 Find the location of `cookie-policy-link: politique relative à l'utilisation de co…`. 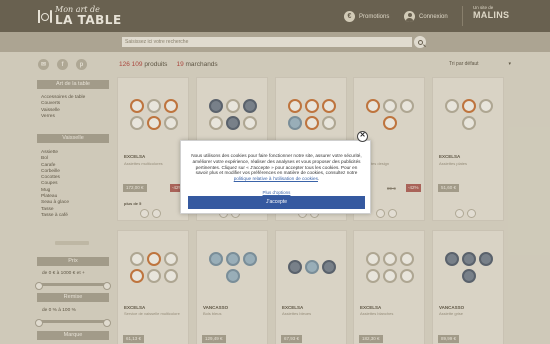

cookie-policy-link: politique relative à l'utilisation de co… is located at coordinates (276, 178).